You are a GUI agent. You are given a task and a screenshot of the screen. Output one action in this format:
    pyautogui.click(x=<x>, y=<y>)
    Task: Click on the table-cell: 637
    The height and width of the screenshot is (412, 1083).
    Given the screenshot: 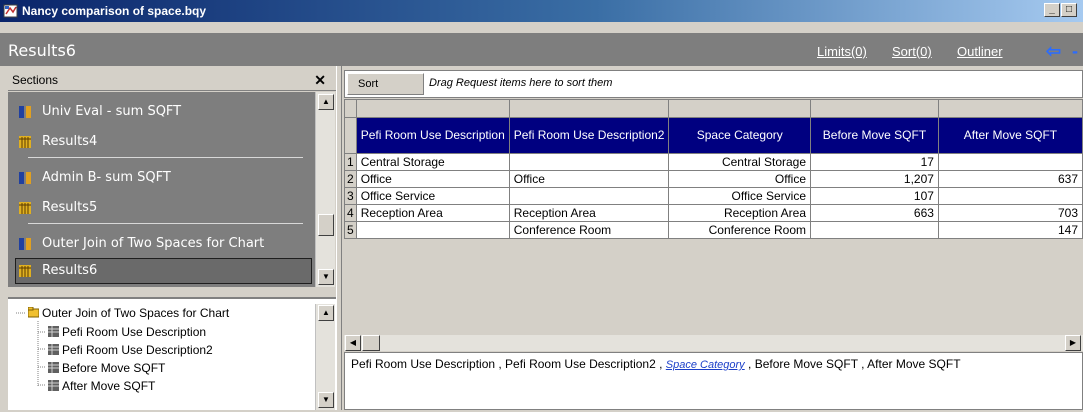 What is the action you would take?
    pyautogui.click(x=1010, y=179)
    